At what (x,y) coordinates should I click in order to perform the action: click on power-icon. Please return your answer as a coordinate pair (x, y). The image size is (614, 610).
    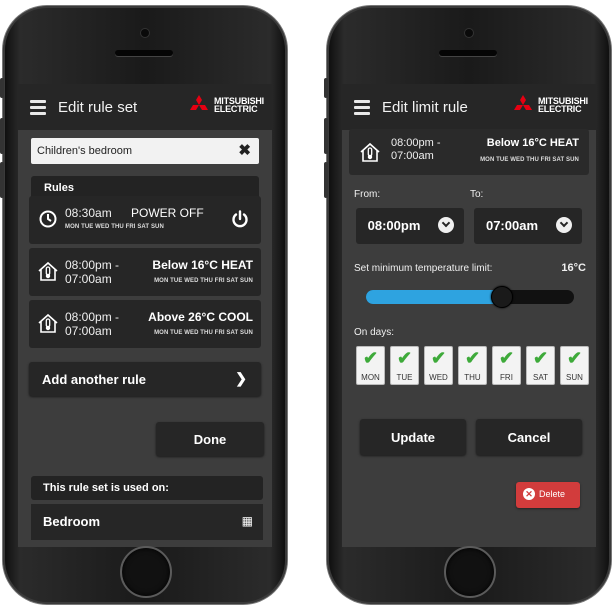
    Looking at the image, I should click on (240, 219).